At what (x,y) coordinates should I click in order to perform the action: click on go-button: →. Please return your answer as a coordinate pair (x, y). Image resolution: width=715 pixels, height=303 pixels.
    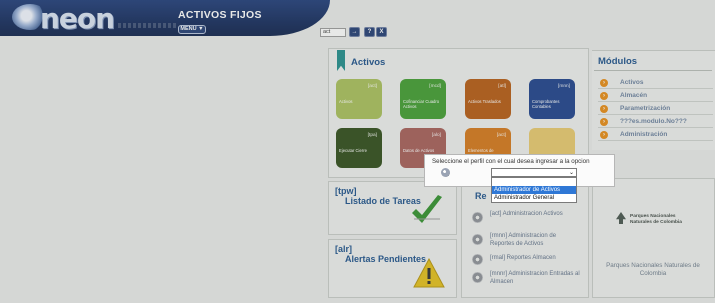
    Looking at the image, I should click on (354, 32).